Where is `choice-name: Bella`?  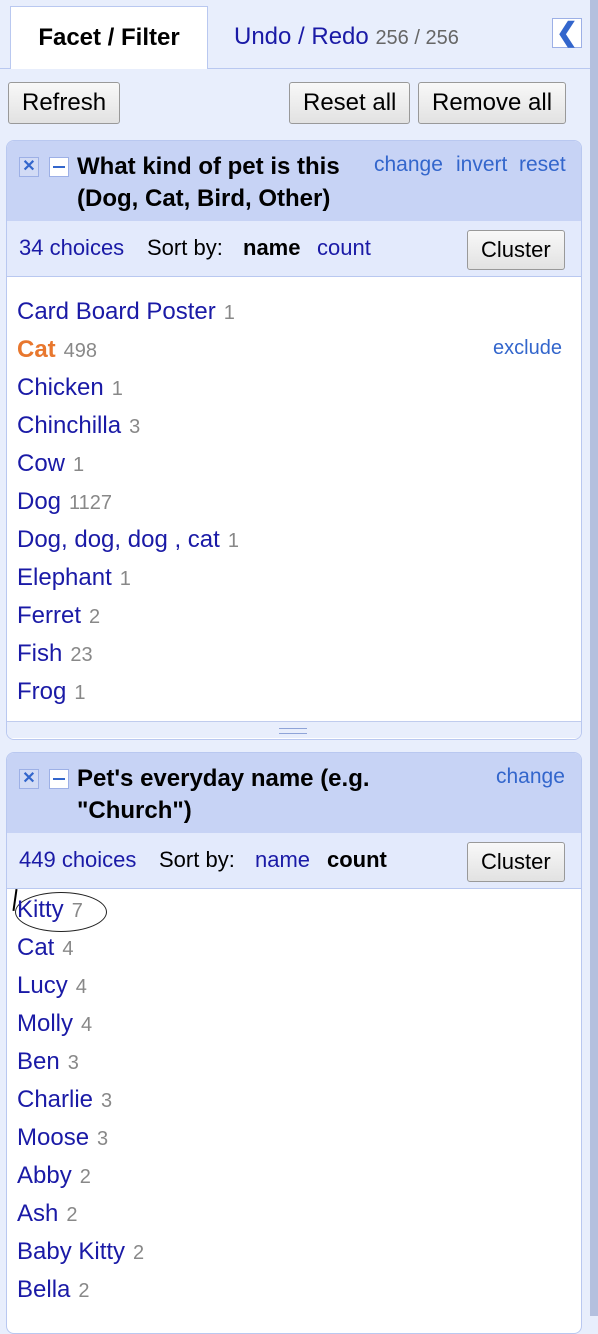 choice-name: Bella is located at coordinates (44, 1289).